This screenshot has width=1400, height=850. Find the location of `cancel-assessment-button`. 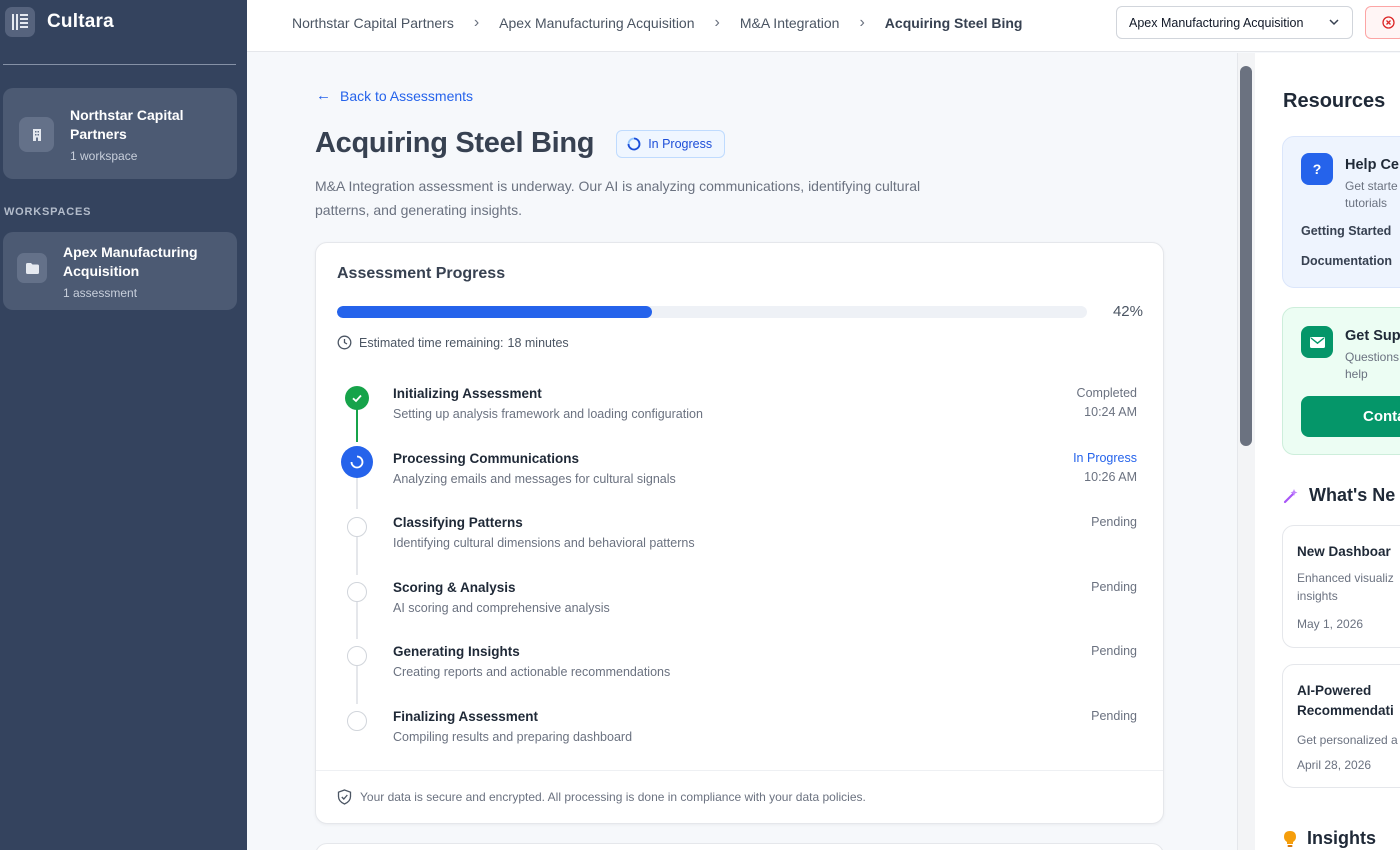

cancel-assessment-button is located at coordinates (1382, 22).